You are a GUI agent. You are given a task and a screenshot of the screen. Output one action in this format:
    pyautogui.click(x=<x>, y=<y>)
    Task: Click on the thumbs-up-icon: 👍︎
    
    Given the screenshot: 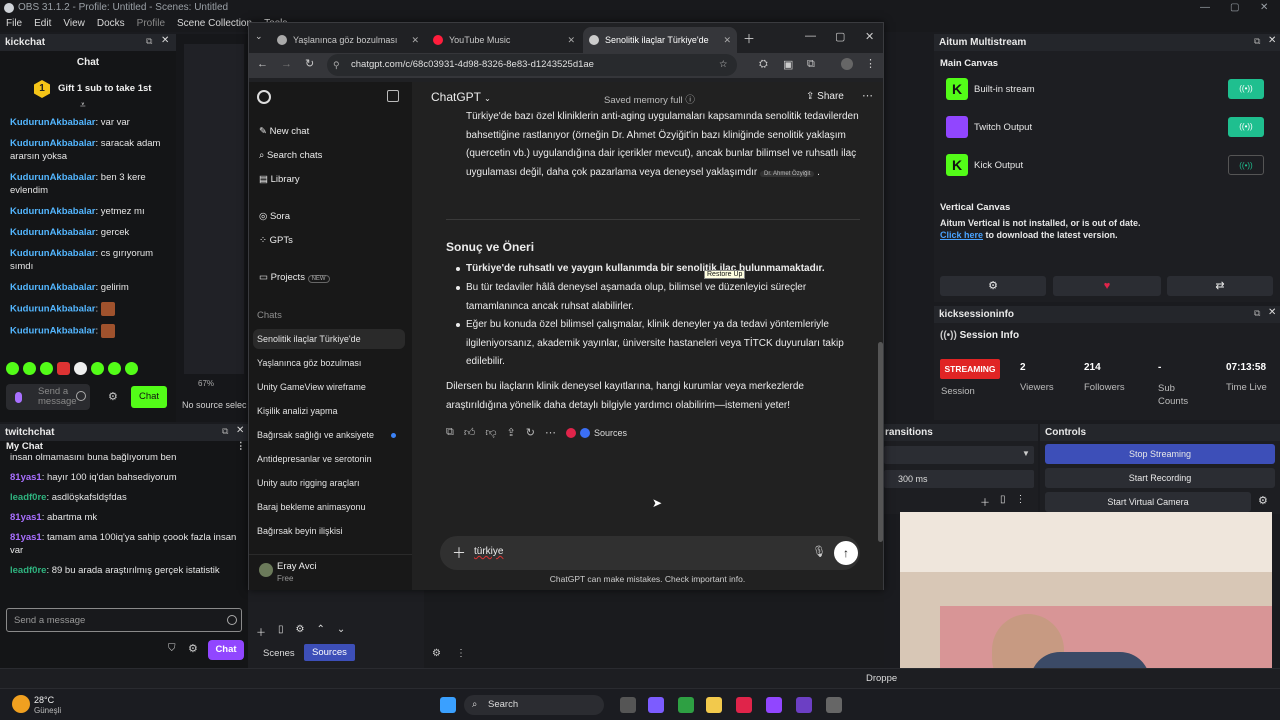 What is the action you would take?
    pyautogui.click(x=470, y=432)
    